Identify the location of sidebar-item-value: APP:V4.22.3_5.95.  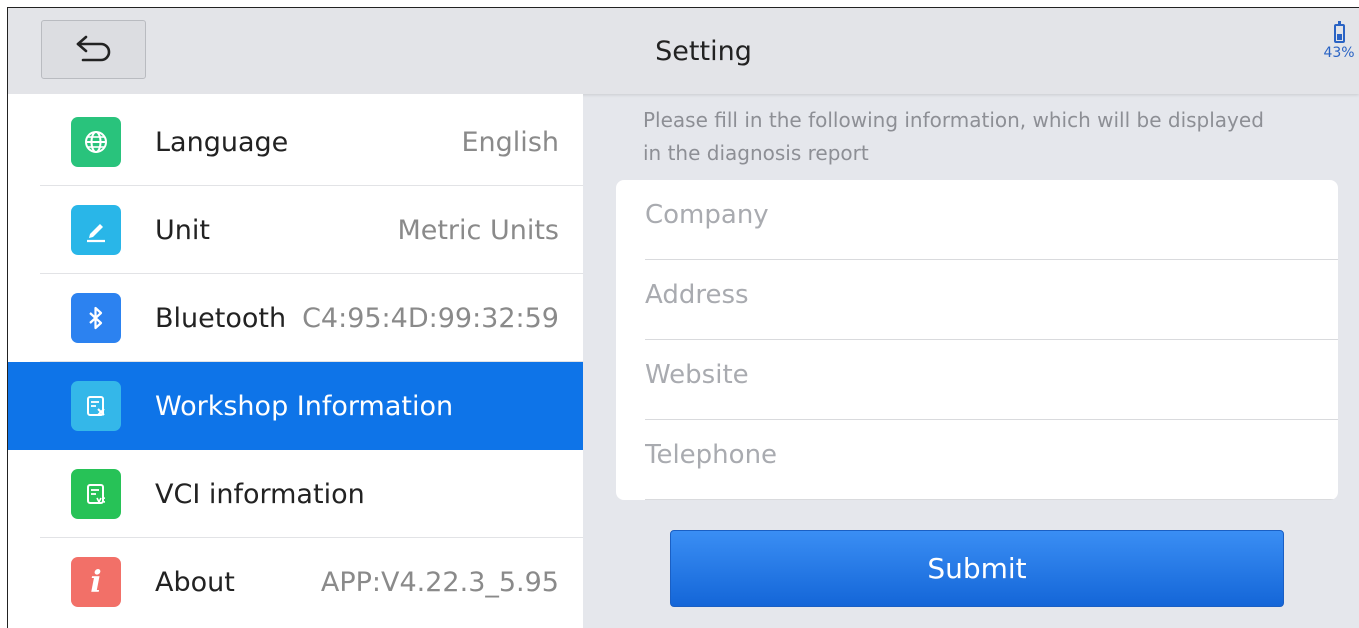
(439, 582).